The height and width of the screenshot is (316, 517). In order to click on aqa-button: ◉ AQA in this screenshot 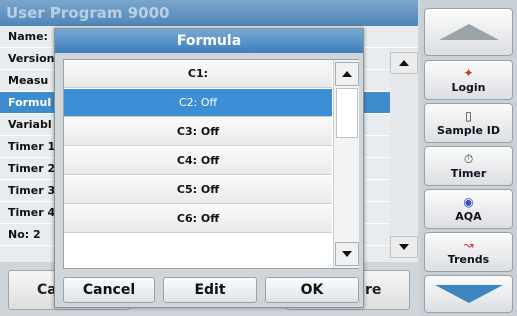, I will do `click(468, 209)`.